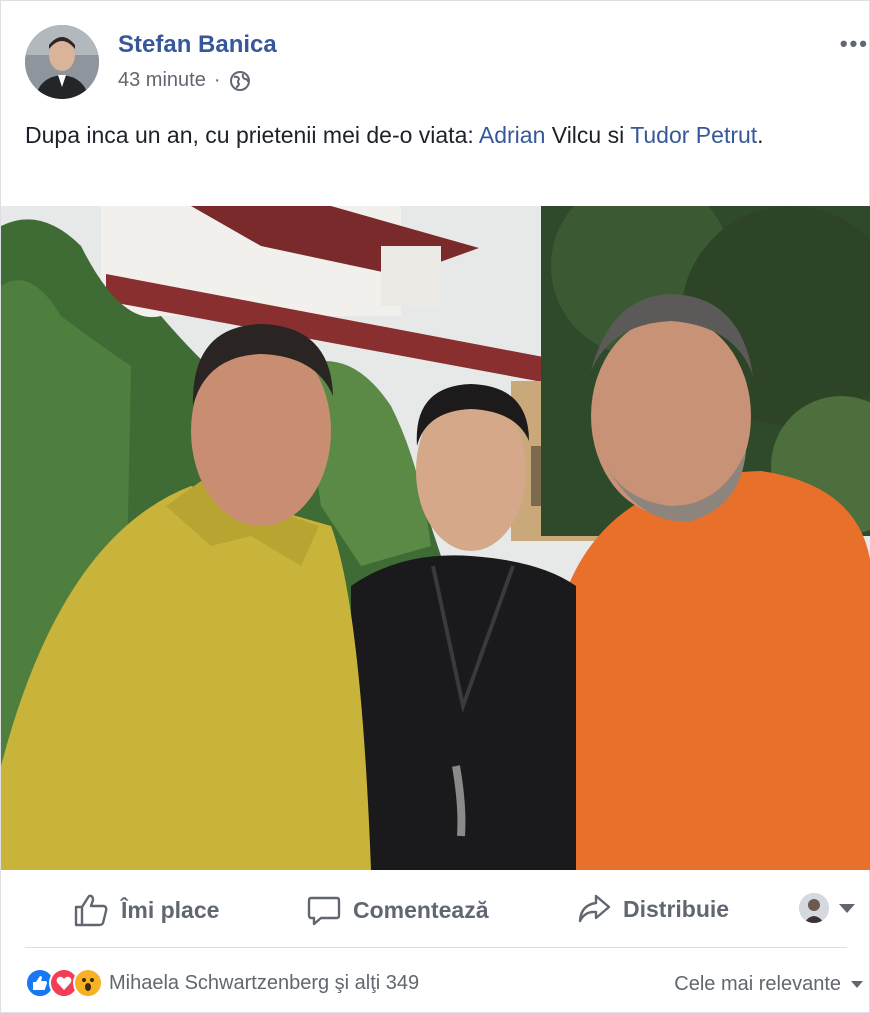 Image resolution: width=870 pixels, height=1013 pixels. Describe the element at coordinates (814, 908) in the screenshot. I see `viewer-avatar` at that location.